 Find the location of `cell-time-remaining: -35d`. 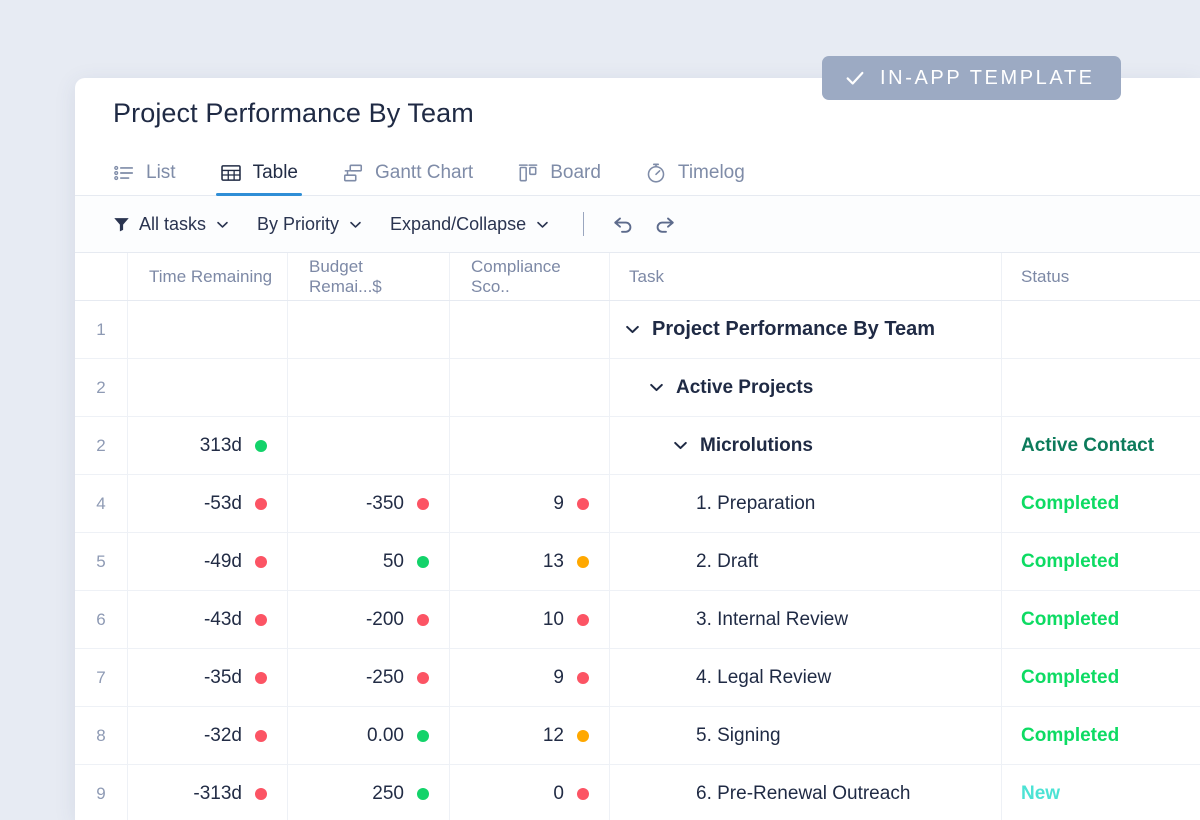

cell-time-remaining: -35d is located at coordinates (208, 677).